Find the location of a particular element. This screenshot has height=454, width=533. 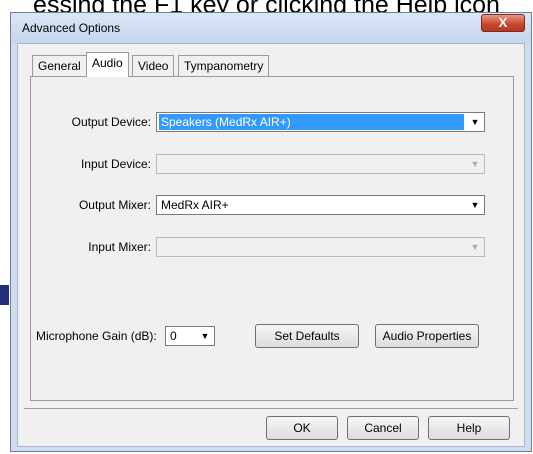

microphone-gain-value: 0 is located at coordinates (173, 336).